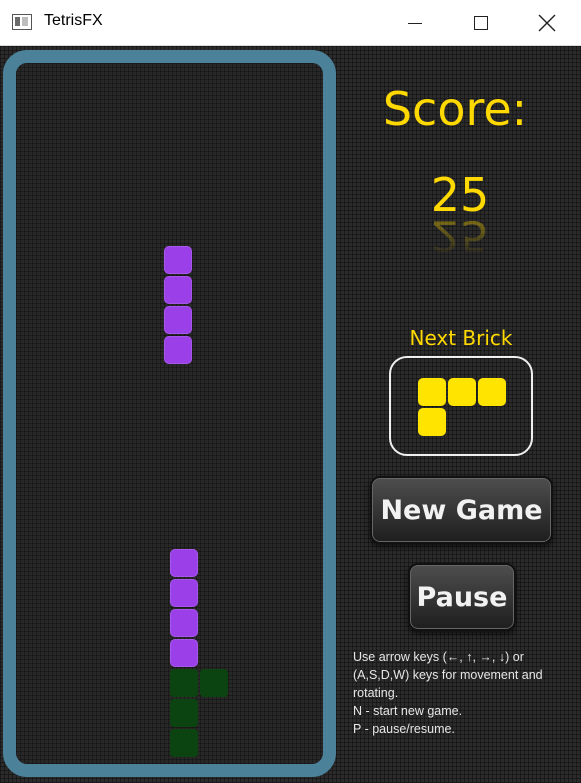  What do you see at coordinates (404, 729) in the screenshot?
I see `instruction-line: P - pause/resume.` at bounding box center [404, 729].